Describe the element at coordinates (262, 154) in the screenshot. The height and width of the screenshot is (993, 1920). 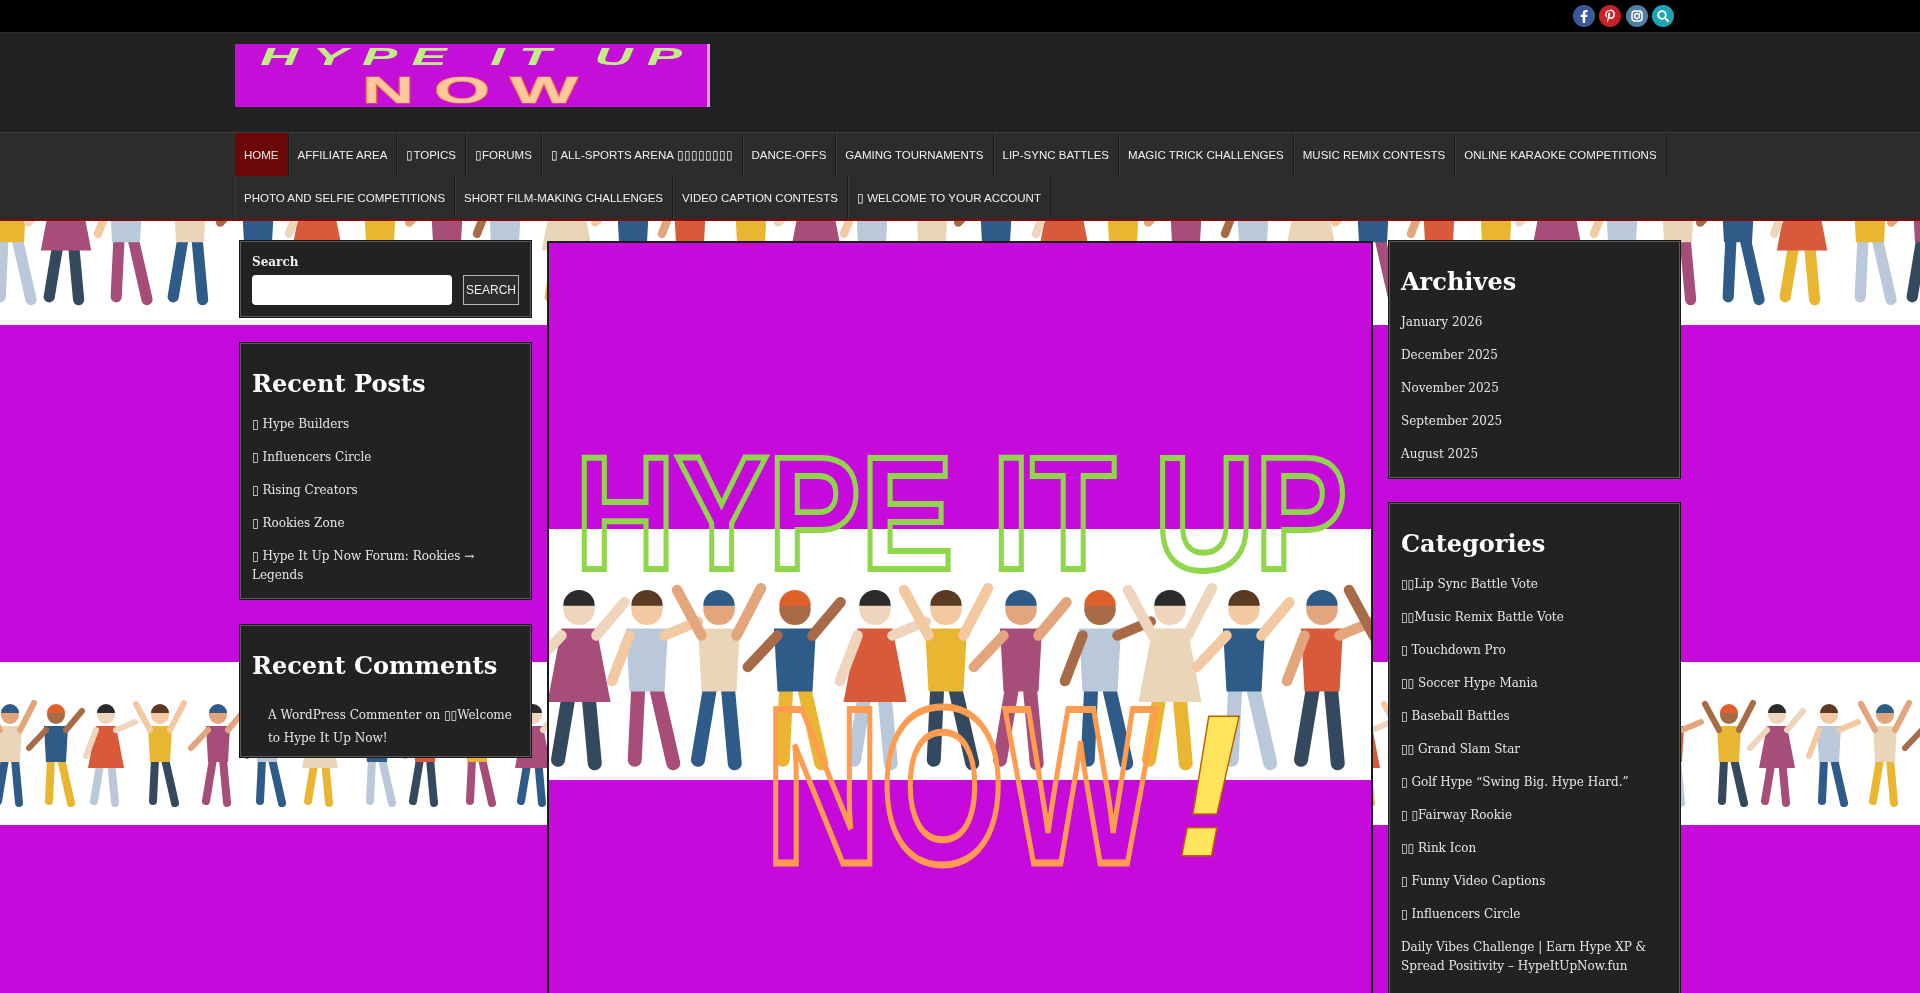
I see `nav-link: HOME` at that location.